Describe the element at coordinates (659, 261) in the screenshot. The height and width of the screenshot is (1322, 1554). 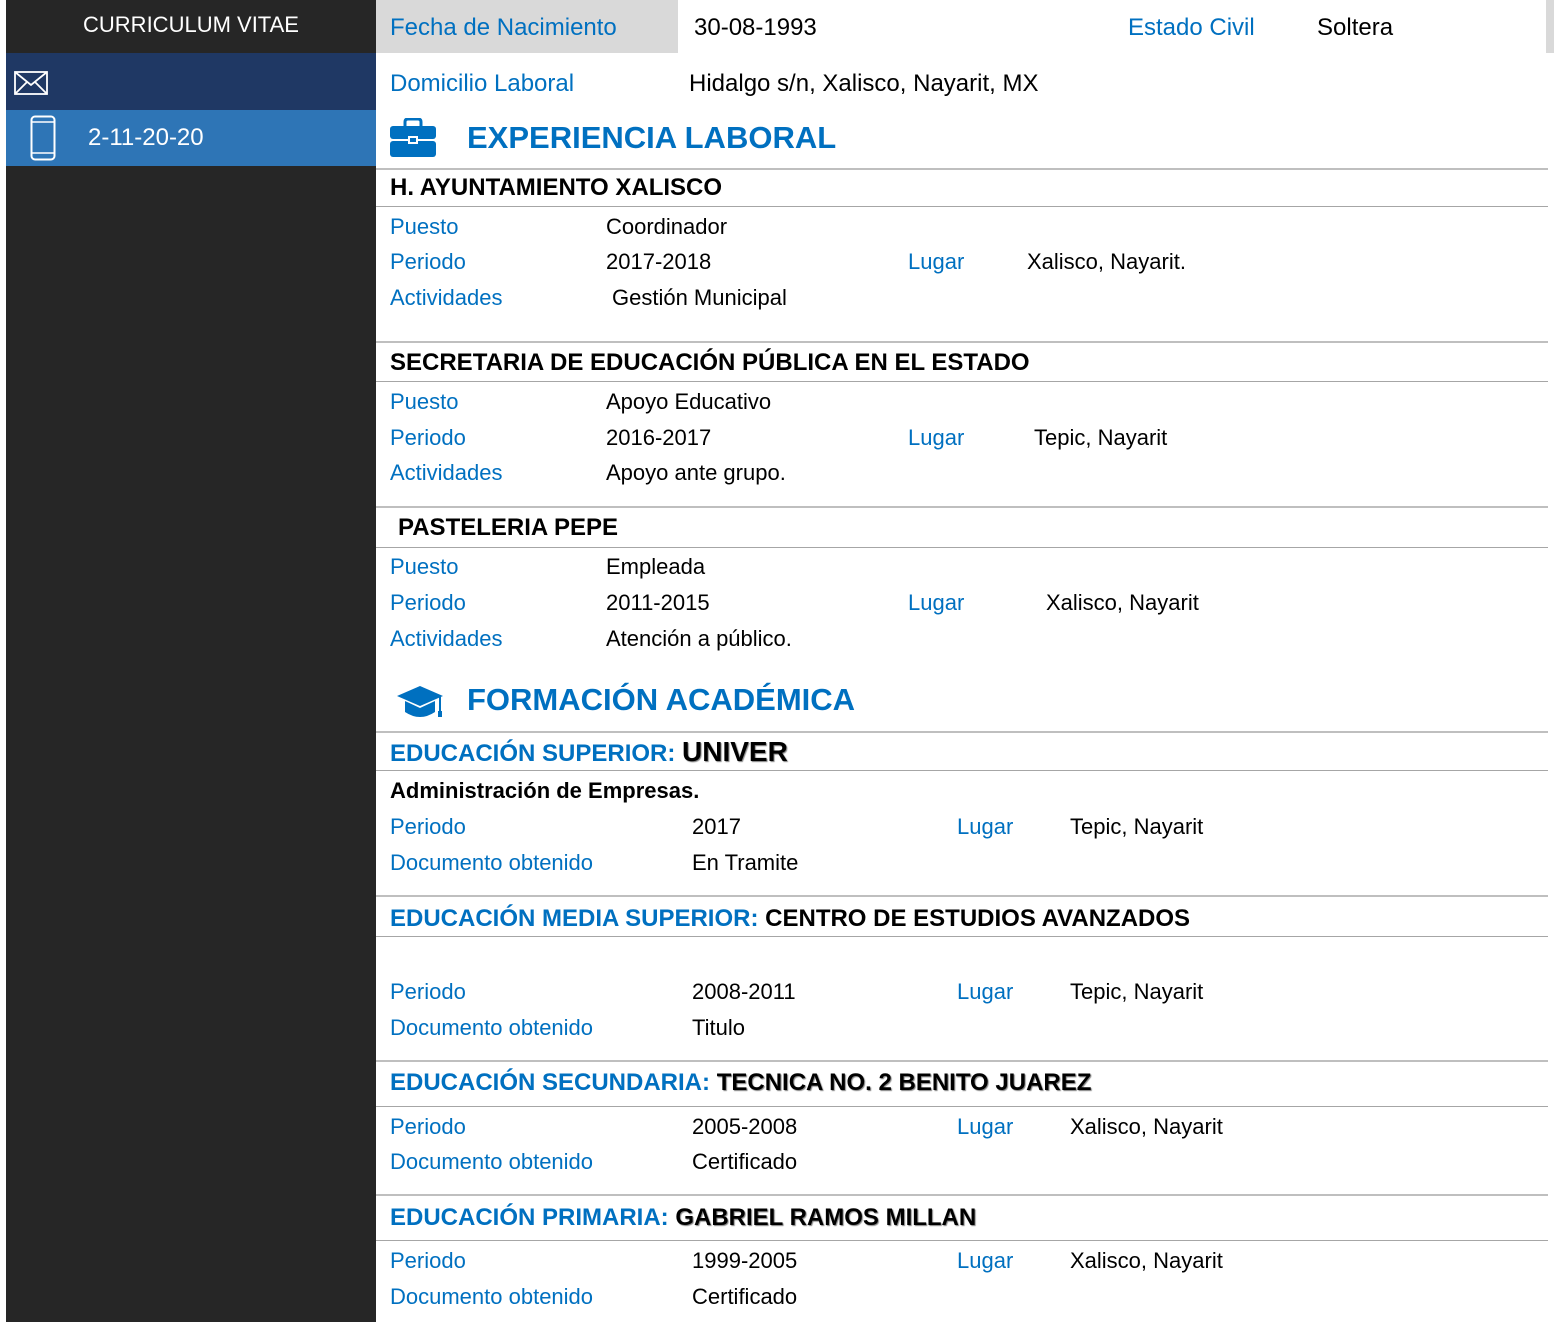
I see `job-period-value: 2017-2018` at that location.